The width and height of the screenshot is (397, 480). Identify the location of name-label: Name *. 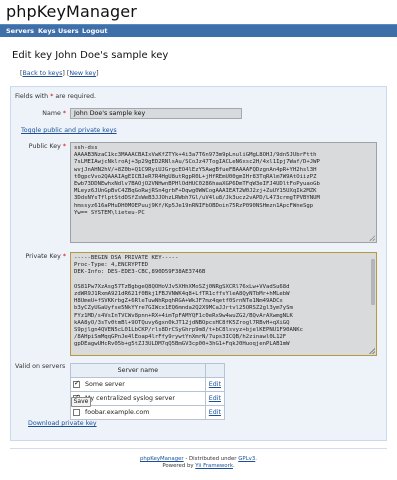
(54, 113).